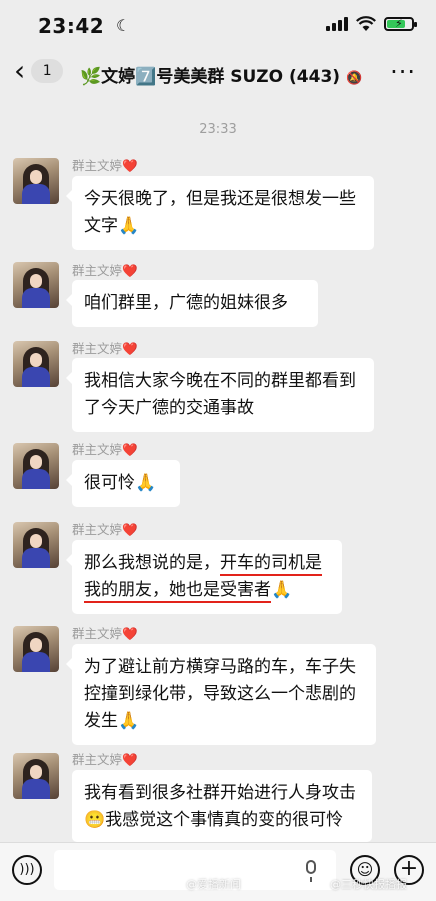  What do you see at coordinates (220, 77) in the screenshot?
I see `chat-title-rest: 号美美群 SUZO` at bounding box center [220, 77].